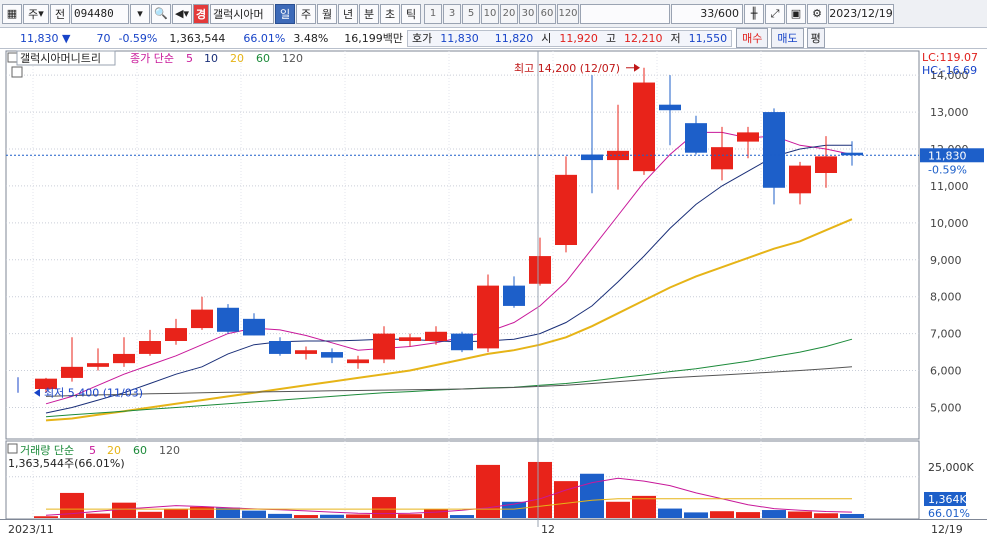 This screenshot has width=987, height=539. What do you see at coordinates (754, 13) in the screenshot?
I see `candle-type-icon: ╫` at bounding box center [754, 13].